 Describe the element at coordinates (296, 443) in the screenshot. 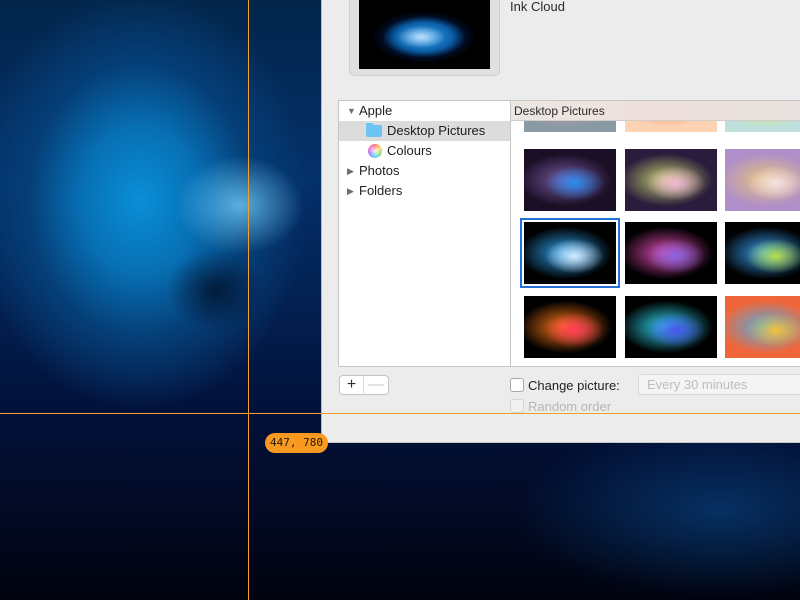

I see `coordinate-readout: 447, 780` at that location.